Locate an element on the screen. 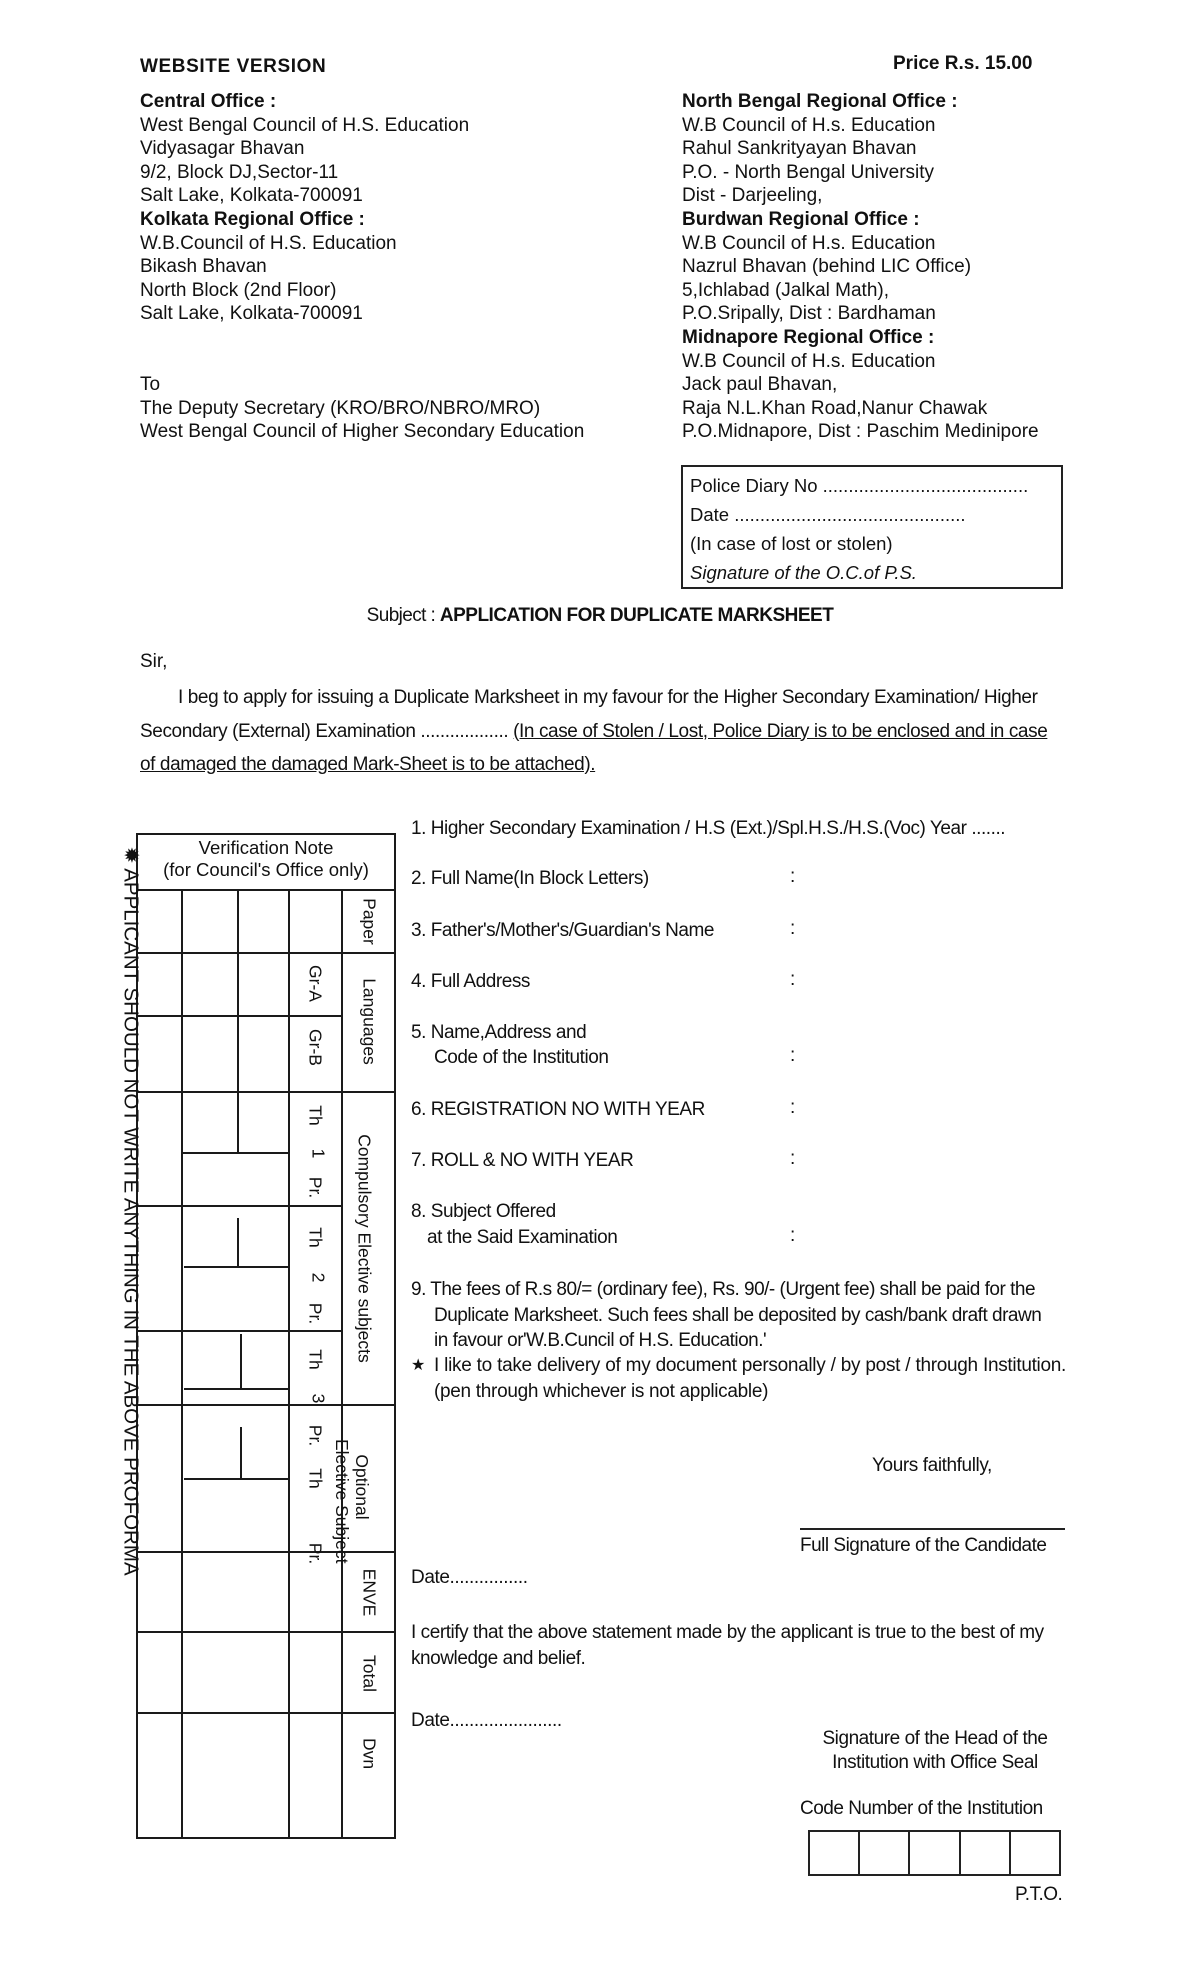  yours-faithfully: Yours faithfully, is located at coordinates (932, 1465).